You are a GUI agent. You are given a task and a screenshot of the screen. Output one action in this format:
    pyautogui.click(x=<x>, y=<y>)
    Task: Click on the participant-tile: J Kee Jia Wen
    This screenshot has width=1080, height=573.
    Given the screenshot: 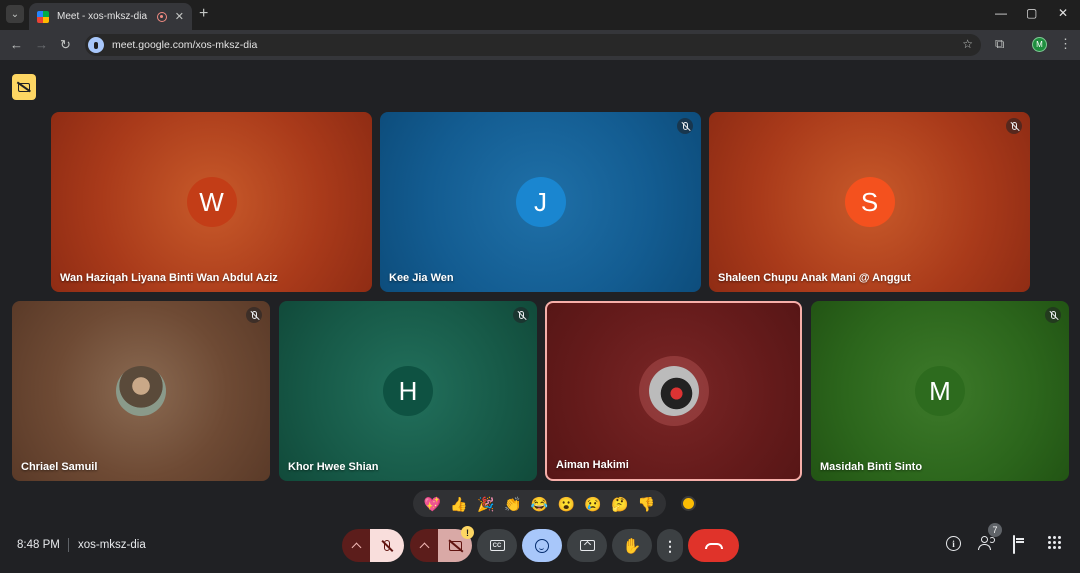 What is the action you would take?
    pyautogui.click(x=540, y=202)
    